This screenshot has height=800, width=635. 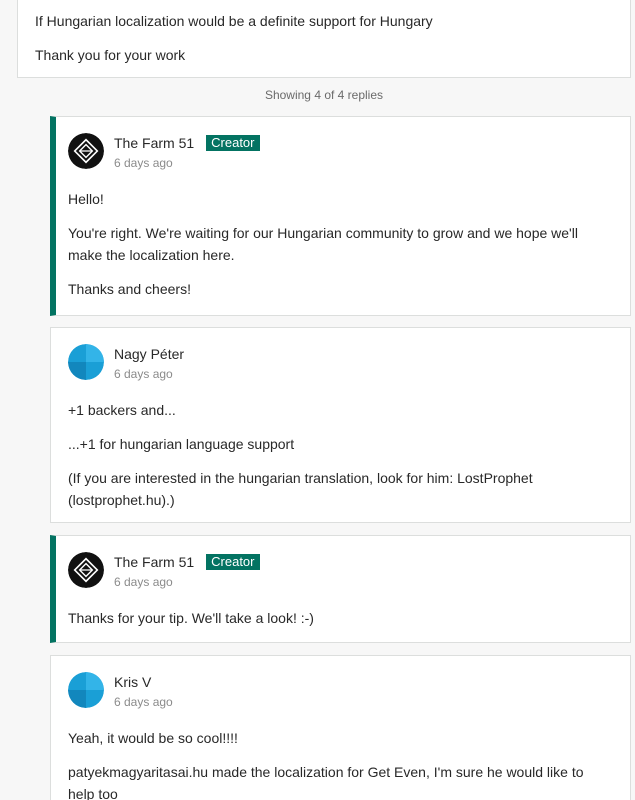 I want to click on author-name: Nagy Péter, so click(x=149, y=354).